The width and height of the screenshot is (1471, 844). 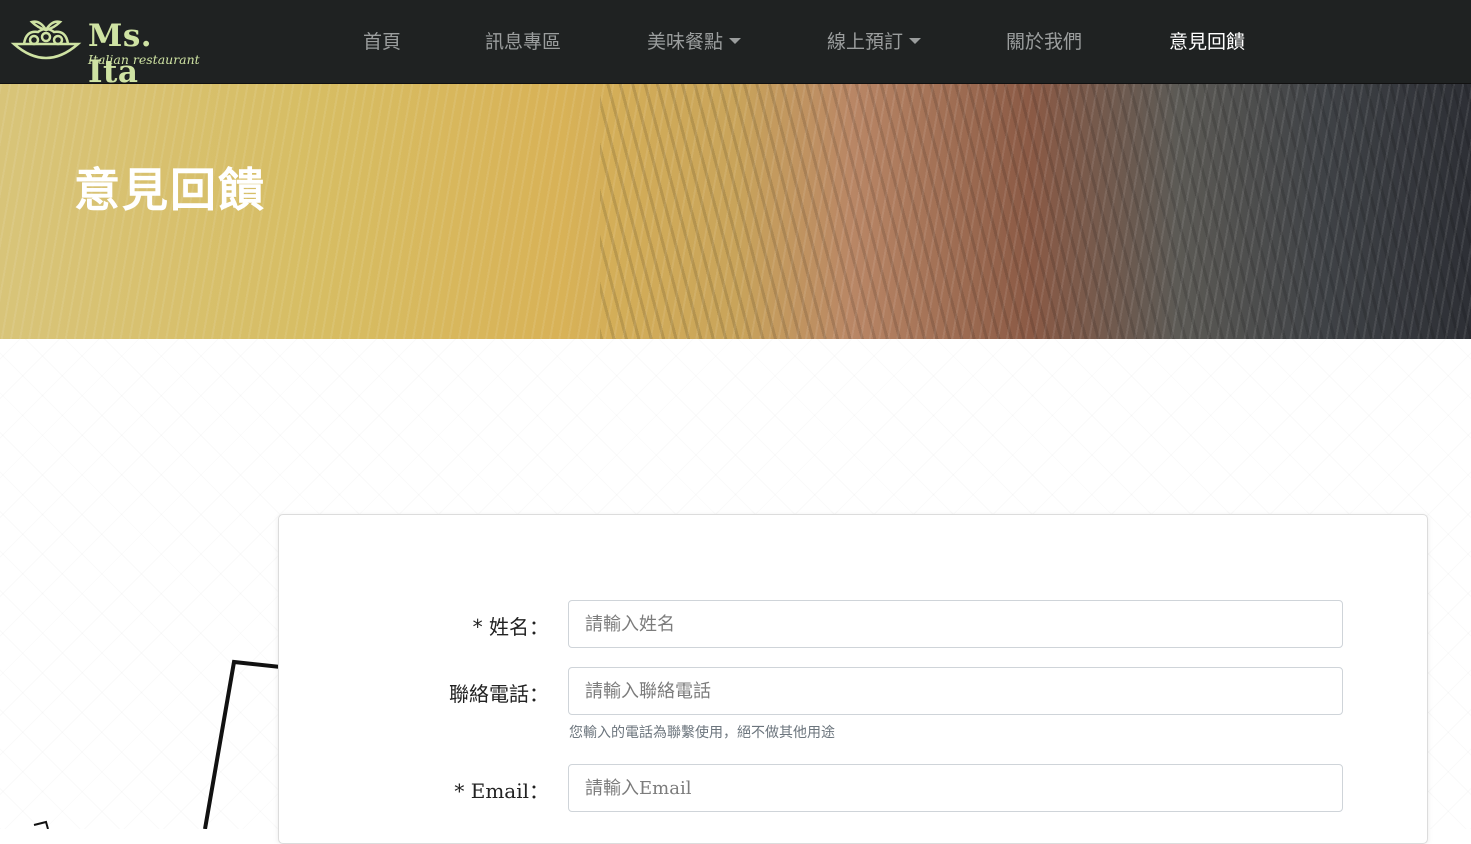 I want to click on brand-tagline: Italian restaurant, so click(x=144, y=59).